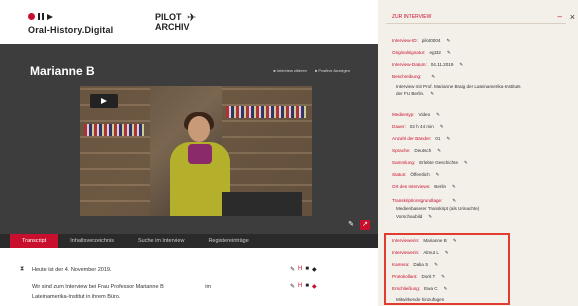 This screenshot has height=306, width=578. I want to click on interview-title: Marianne B, so click(62, 71).